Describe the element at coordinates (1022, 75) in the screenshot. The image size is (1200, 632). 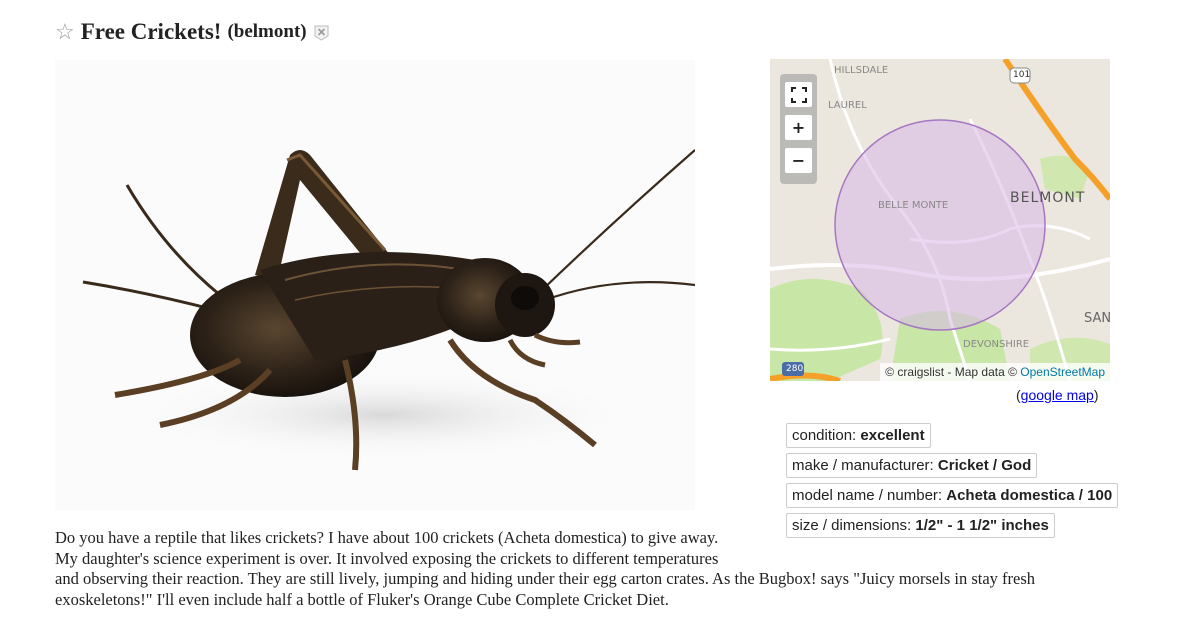
I see `map-label-hwy101: 101` at that location.